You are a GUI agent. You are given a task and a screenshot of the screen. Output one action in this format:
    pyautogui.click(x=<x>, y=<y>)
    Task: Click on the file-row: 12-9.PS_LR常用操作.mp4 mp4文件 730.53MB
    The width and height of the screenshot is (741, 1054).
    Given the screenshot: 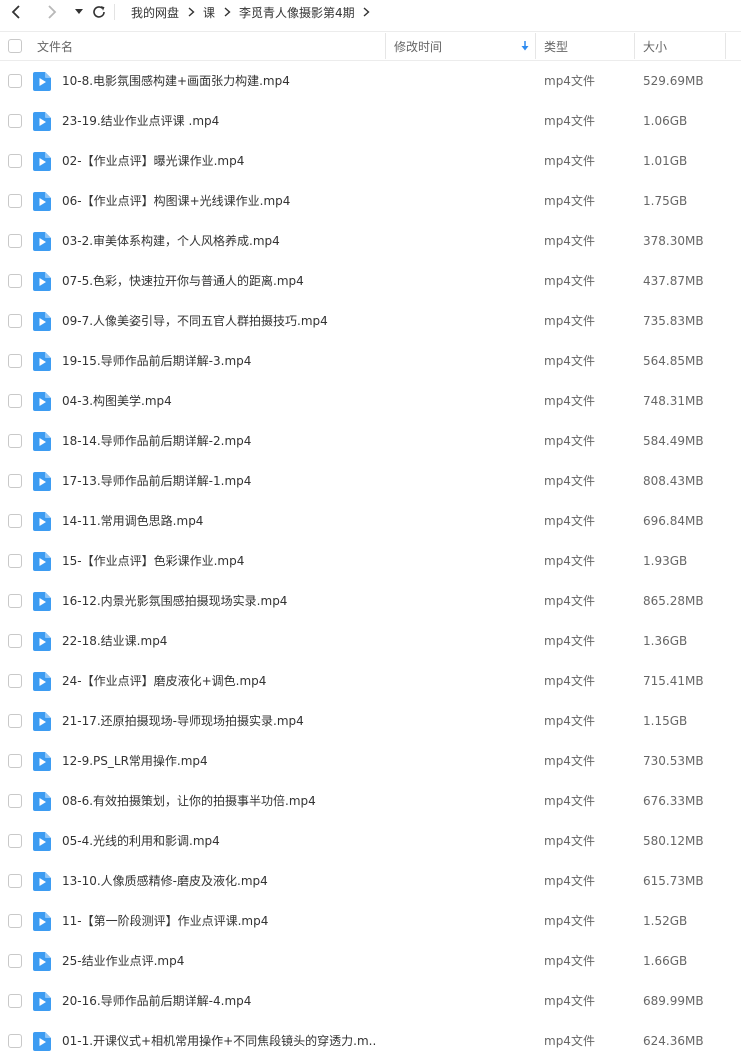 What is the action you would take?
    pyautogui.click(x=370, y=761)
    